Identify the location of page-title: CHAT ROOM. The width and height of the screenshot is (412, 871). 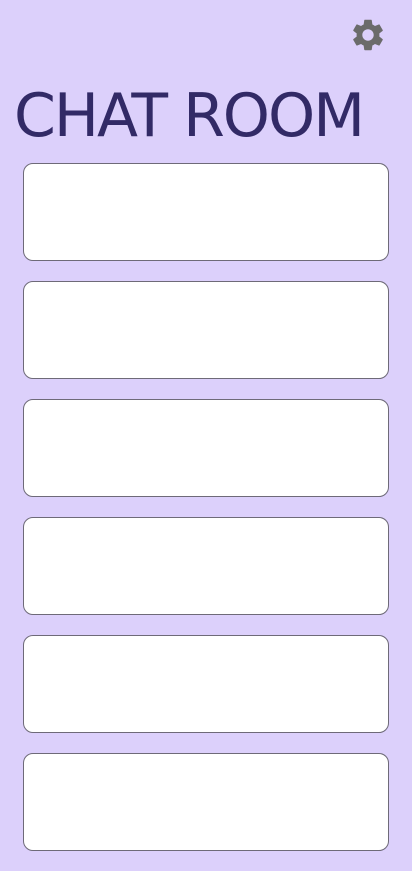
(189, 116).